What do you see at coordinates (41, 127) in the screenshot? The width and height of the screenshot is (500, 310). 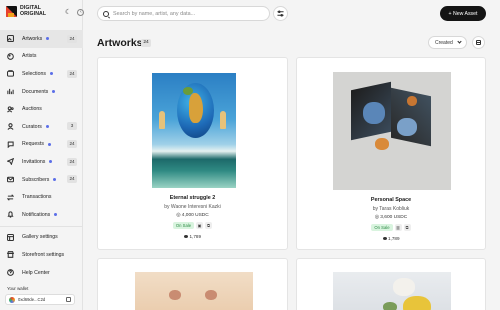 I see `sidebar-item-curators: Curators 3` at bounding box center [41, 127].